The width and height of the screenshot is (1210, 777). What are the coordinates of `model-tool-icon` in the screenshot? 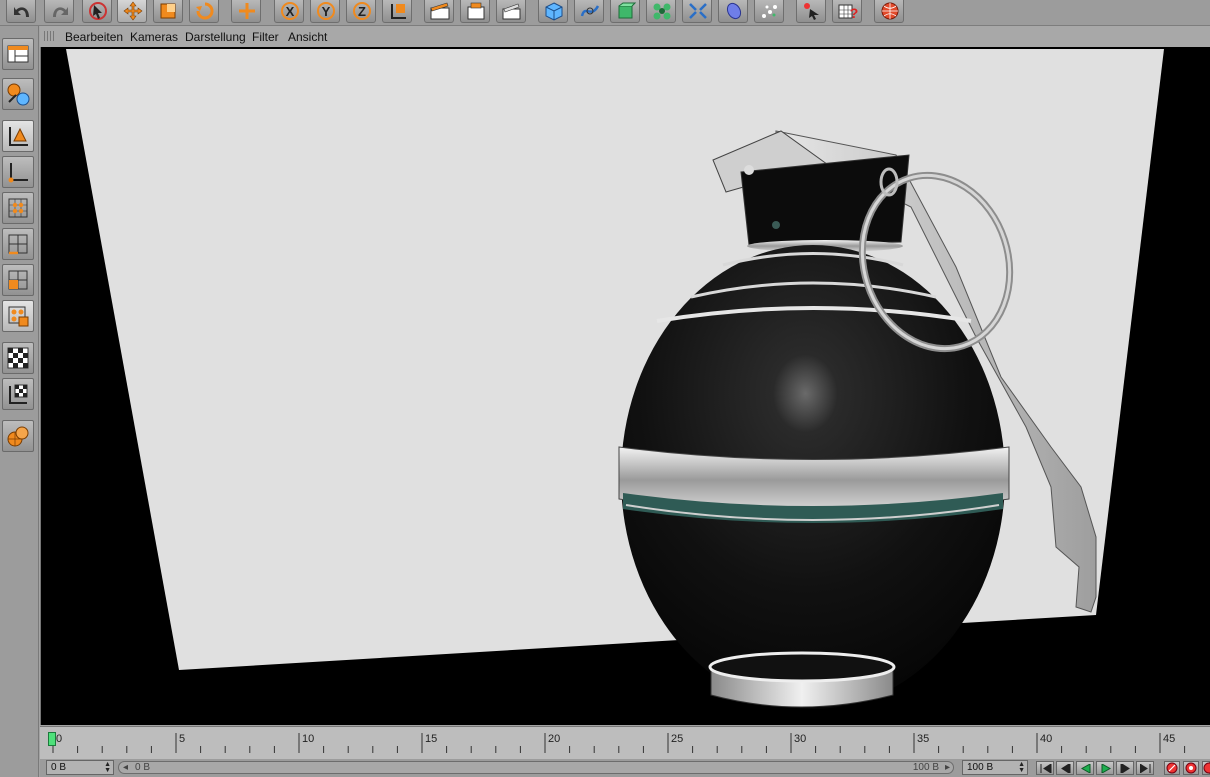 It's located at (18, 94).